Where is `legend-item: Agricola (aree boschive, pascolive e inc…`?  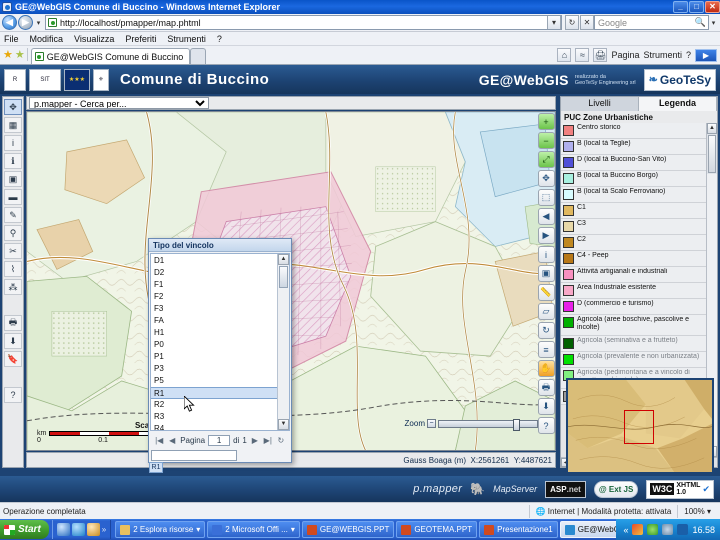
legend-item: Agricola (aree boschive, pascolive e inc… is located at coordinates (633, 325).